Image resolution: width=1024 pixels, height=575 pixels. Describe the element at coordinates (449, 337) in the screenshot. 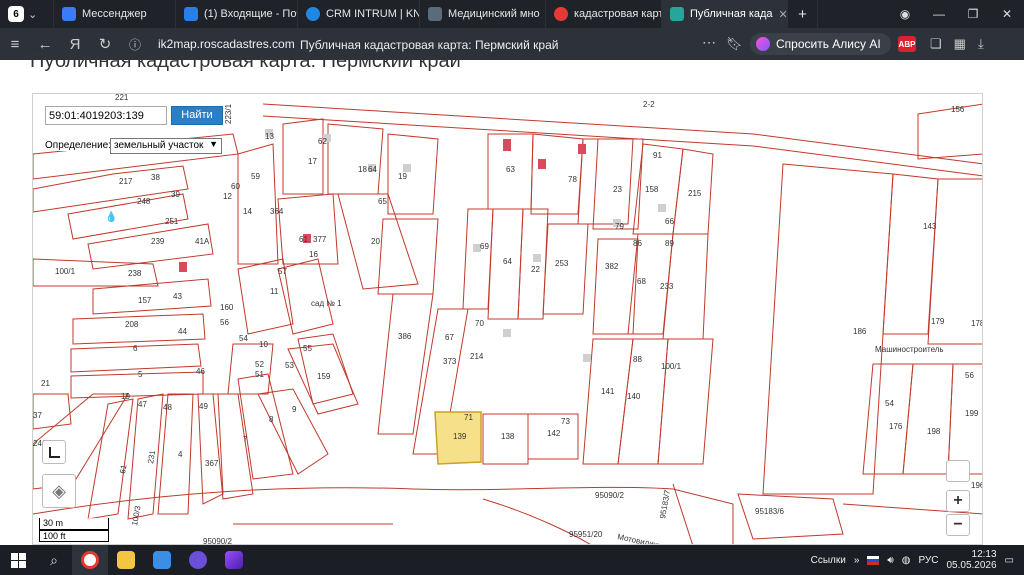

I see `parcel-label: 67` at that location.